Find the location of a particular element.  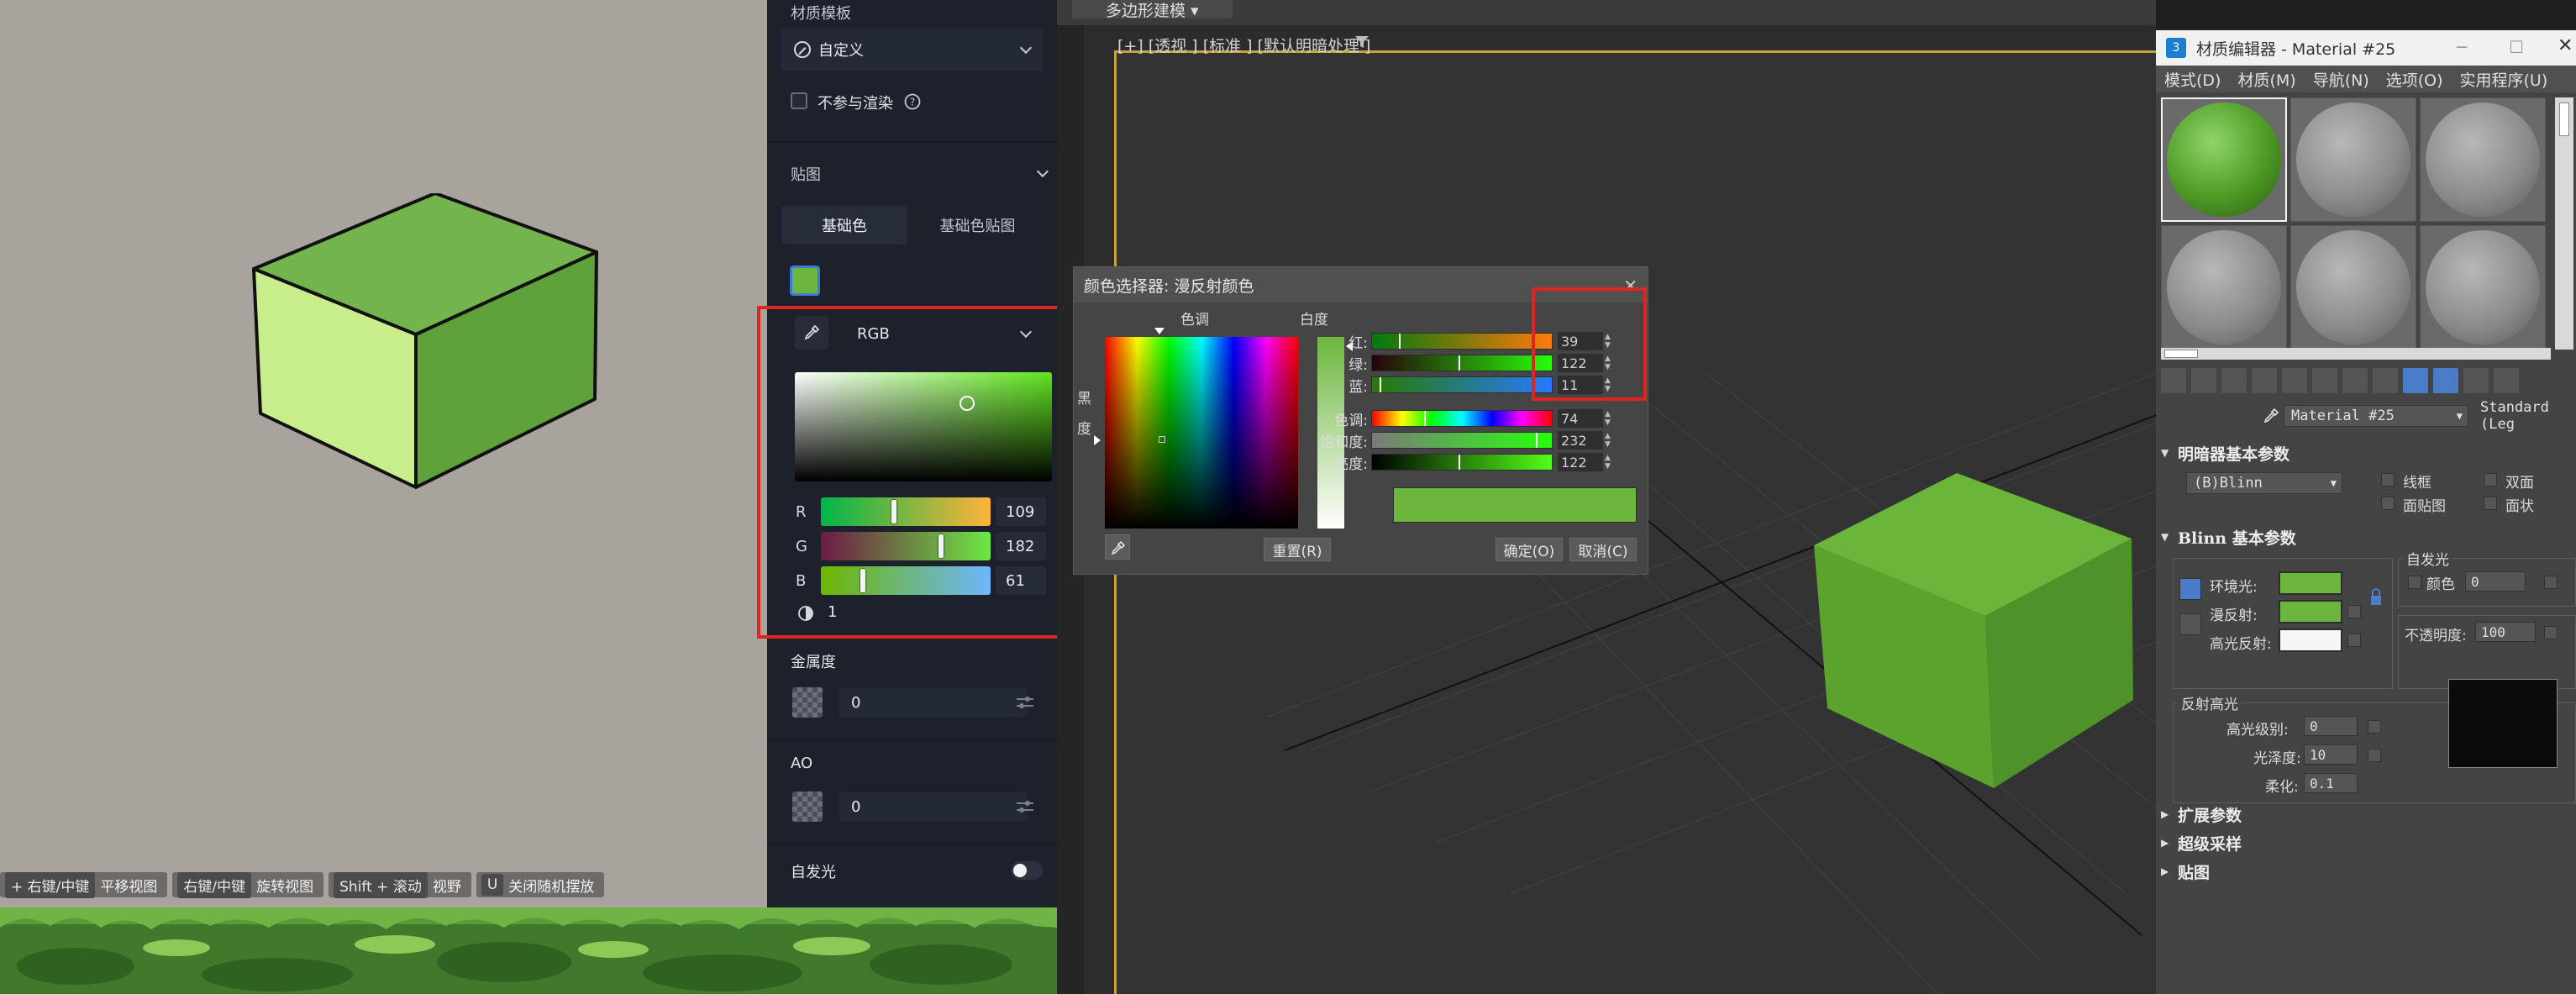

slots-scrollbar is located at coordinates (2564, 223).